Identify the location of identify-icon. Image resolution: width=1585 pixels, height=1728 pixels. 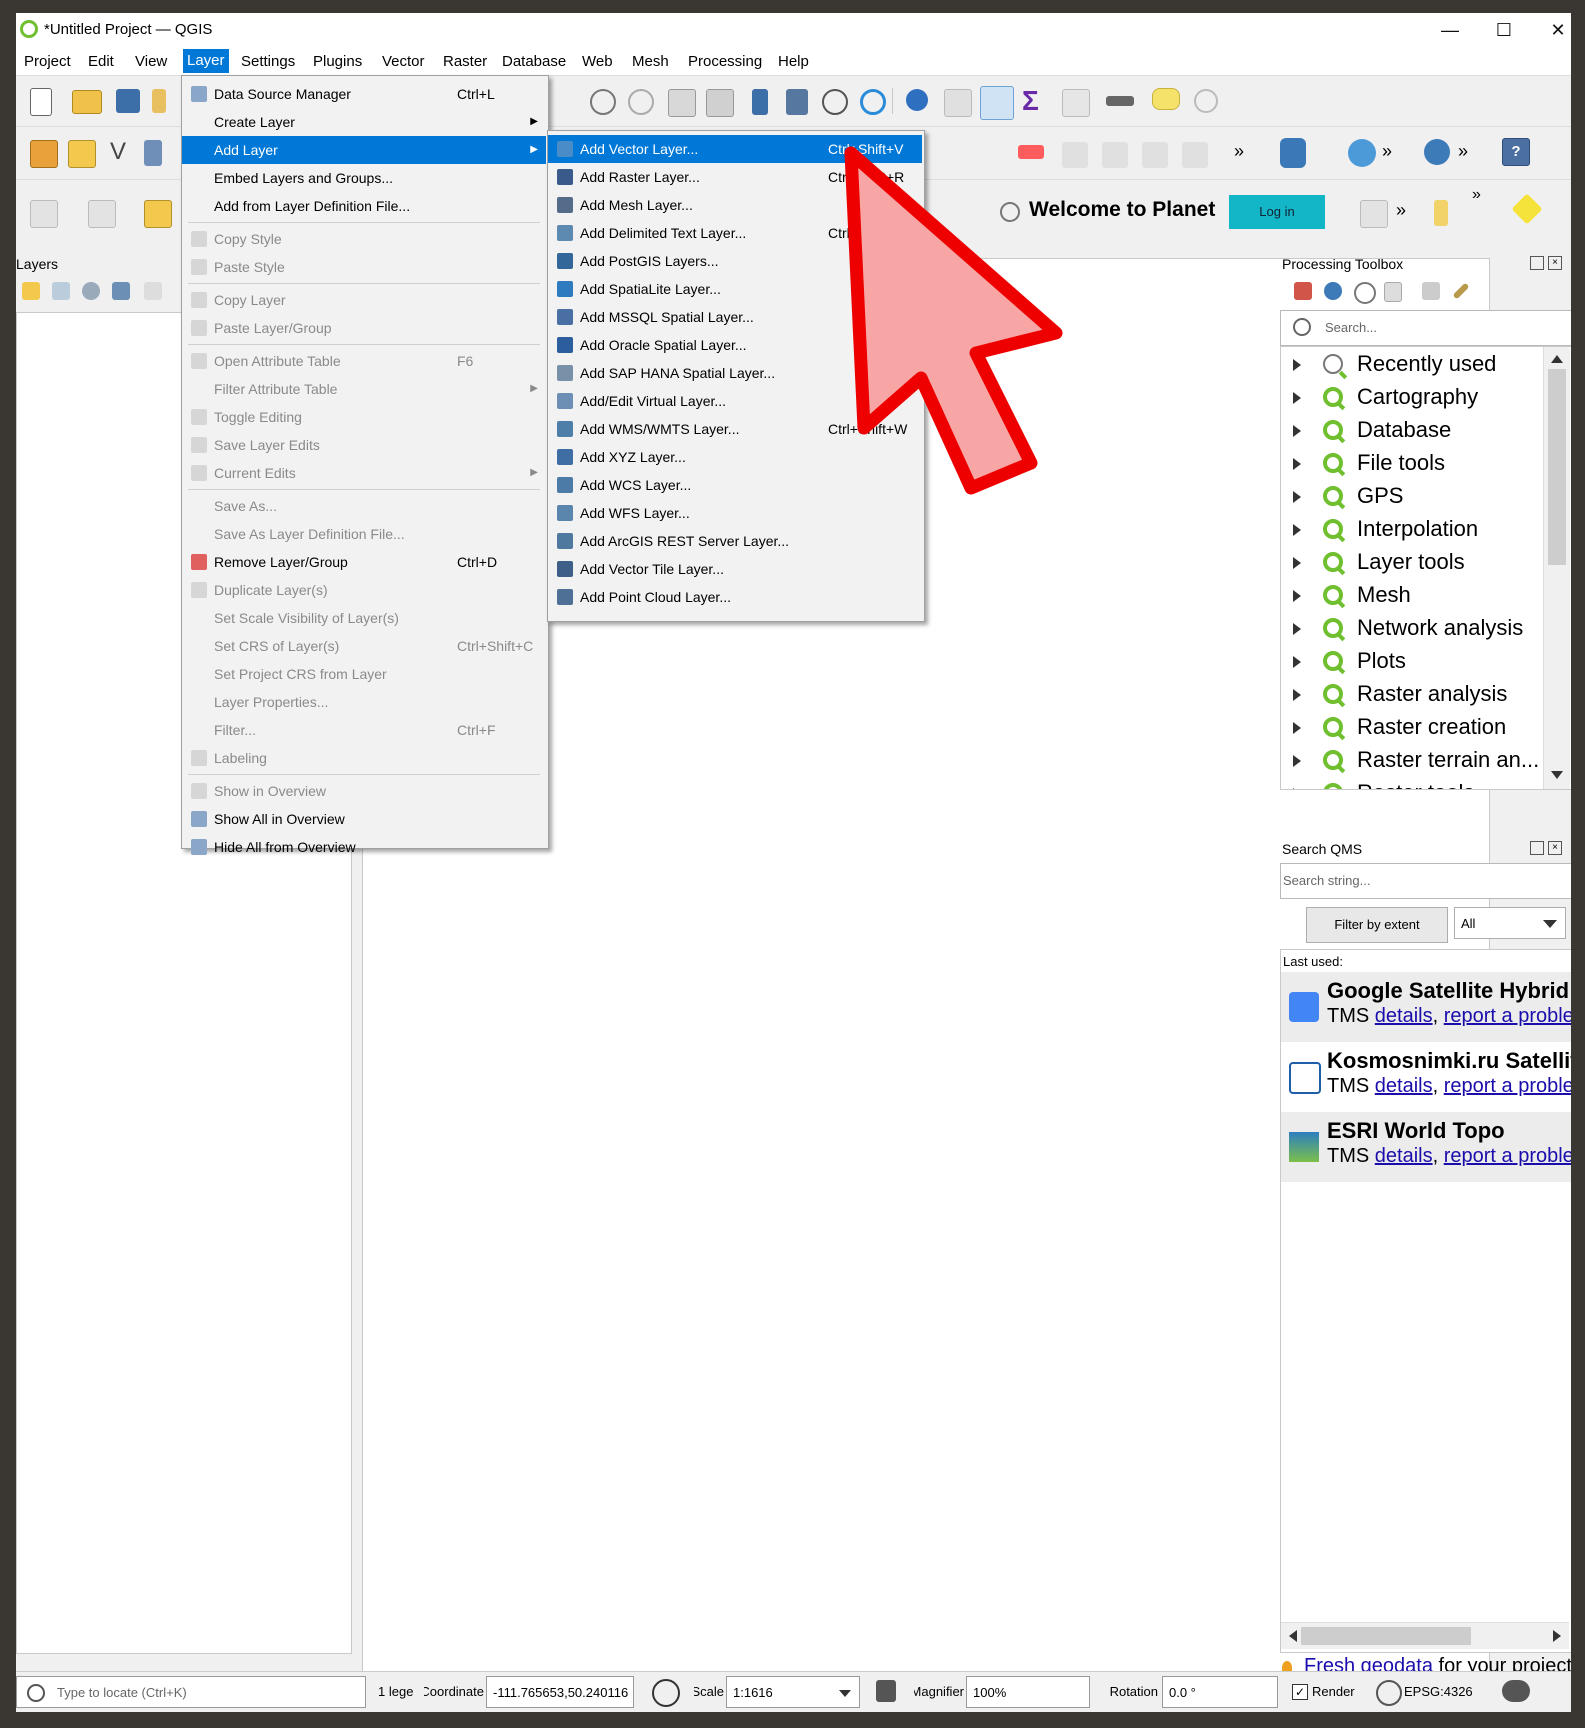
(917, 100).